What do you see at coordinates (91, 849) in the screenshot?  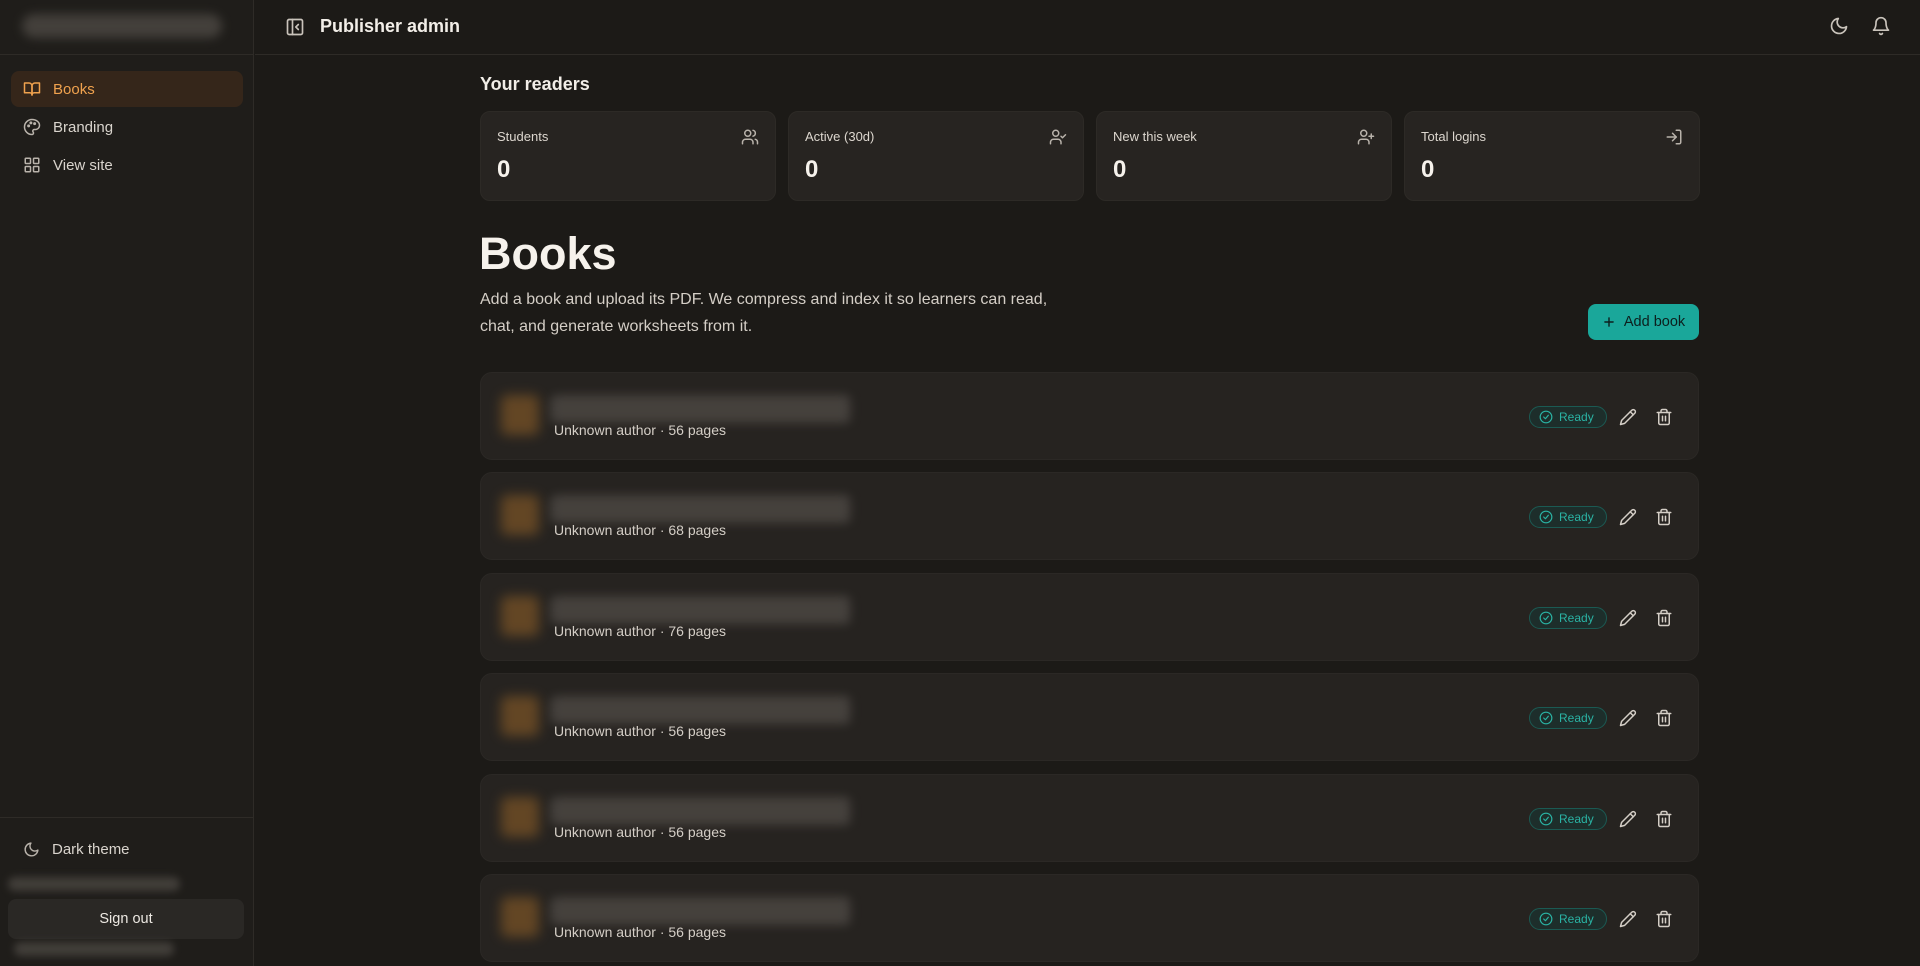 I see `theme-label: Dark theme` at bounding box center [91, 849].